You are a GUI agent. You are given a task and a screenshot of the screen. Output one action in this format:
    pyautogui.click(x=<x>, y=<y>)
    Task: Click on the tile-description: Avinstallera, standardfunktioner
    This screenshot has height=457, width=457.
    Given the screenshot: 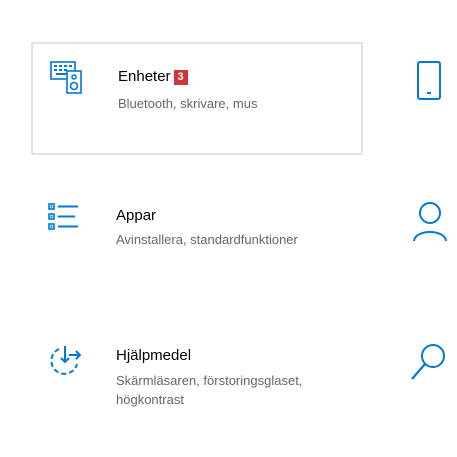 What is the action you would take?
    pyautogui.click(x=207, y=239)
    